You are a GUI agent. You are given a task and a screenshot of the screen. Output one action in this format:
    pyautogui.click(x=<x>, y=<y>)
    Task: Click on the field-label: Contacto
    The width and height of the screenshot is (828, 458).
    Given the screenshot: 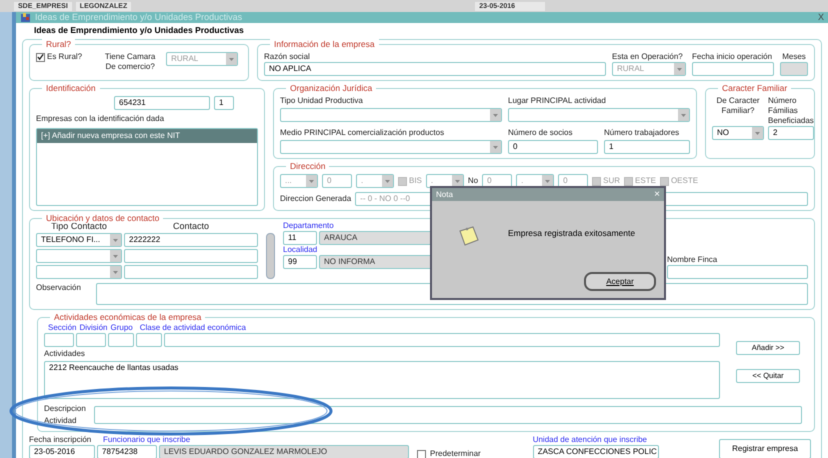 What is the action you would take?
    pyautogui.click(x=191, y=226)
    